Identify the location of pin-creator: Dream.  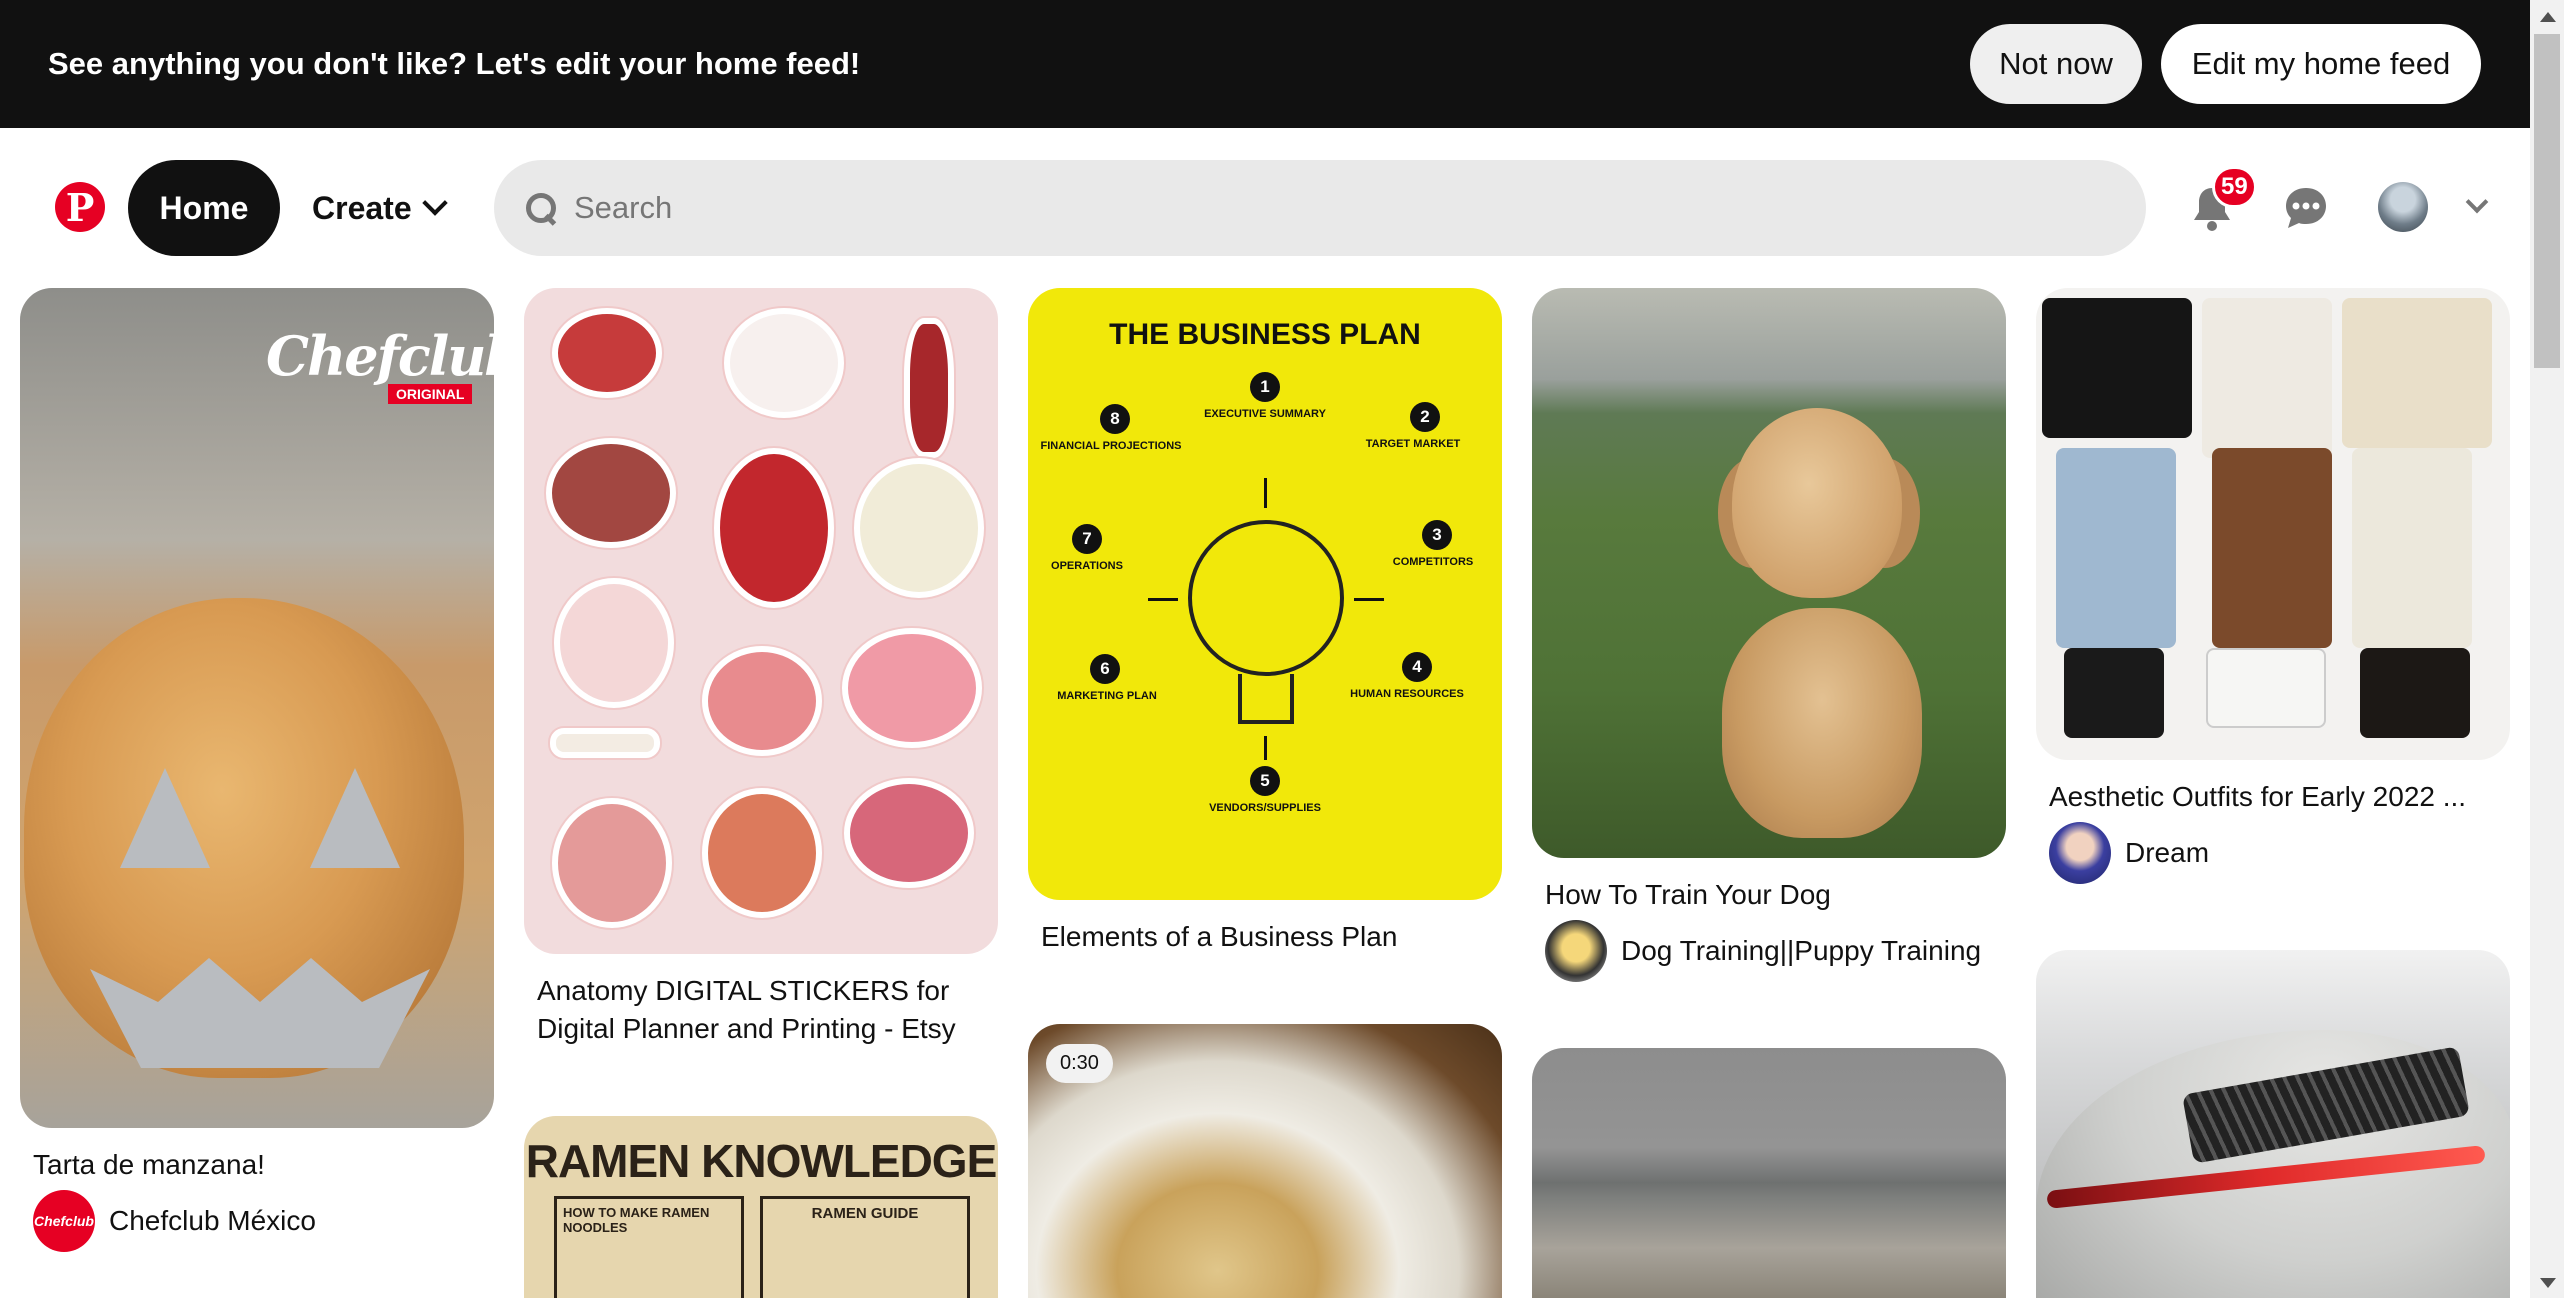
(2129, 853).